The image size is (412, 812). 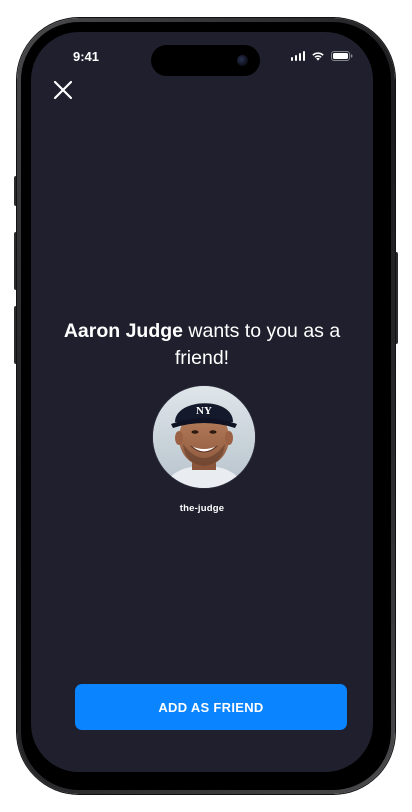 What do you see at coordinates (86, 56) in the screenshot?
I see `status-time: 9:41` at bounding box center [86, 56].